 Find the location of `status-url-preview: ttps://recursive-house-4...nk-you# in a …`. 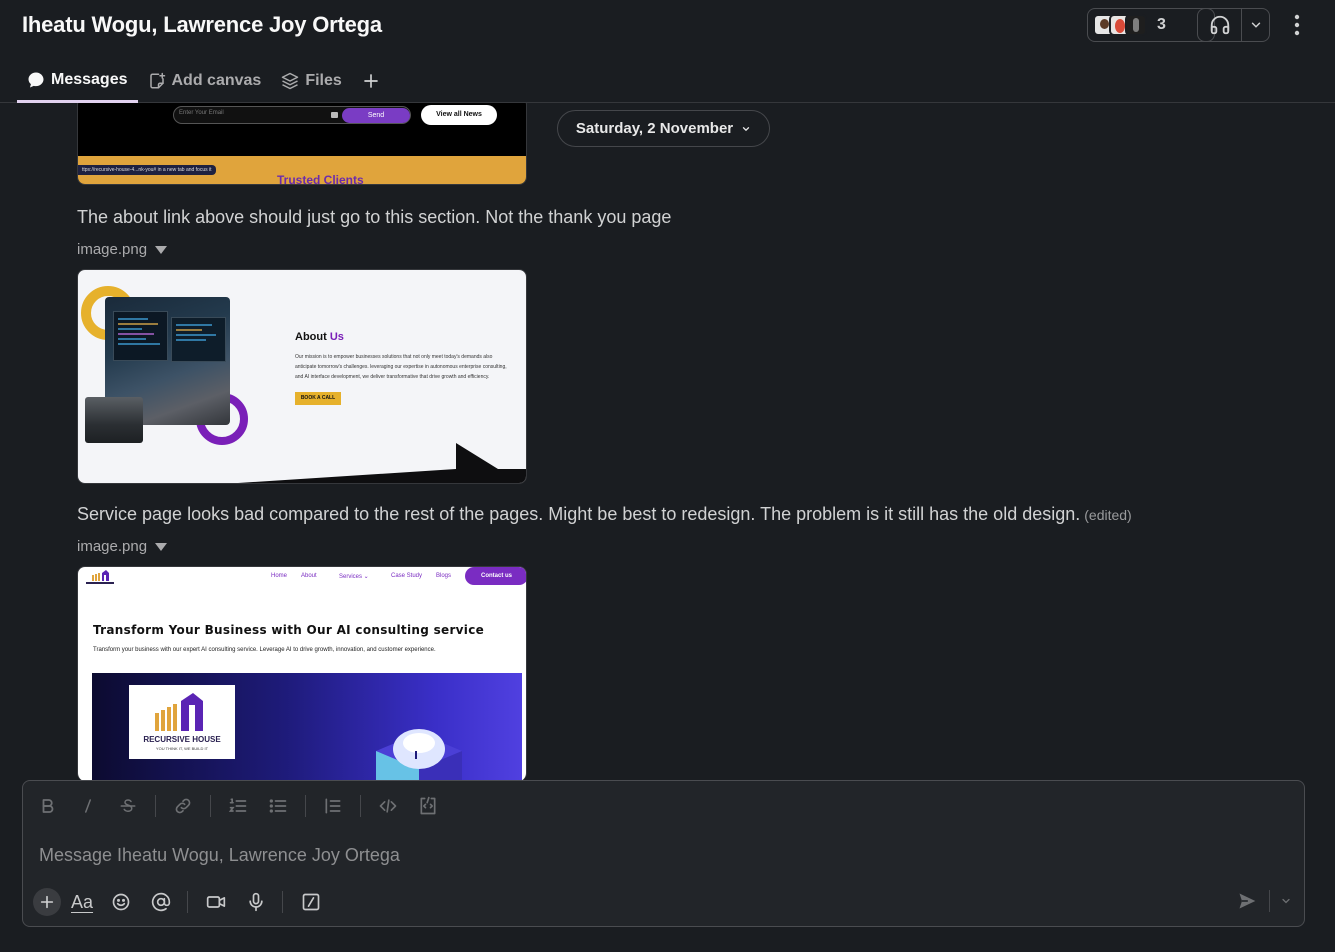

status-url-preview: ttps://recursive-house-4...nk-you# in a … is located at coordinates (147, 170).